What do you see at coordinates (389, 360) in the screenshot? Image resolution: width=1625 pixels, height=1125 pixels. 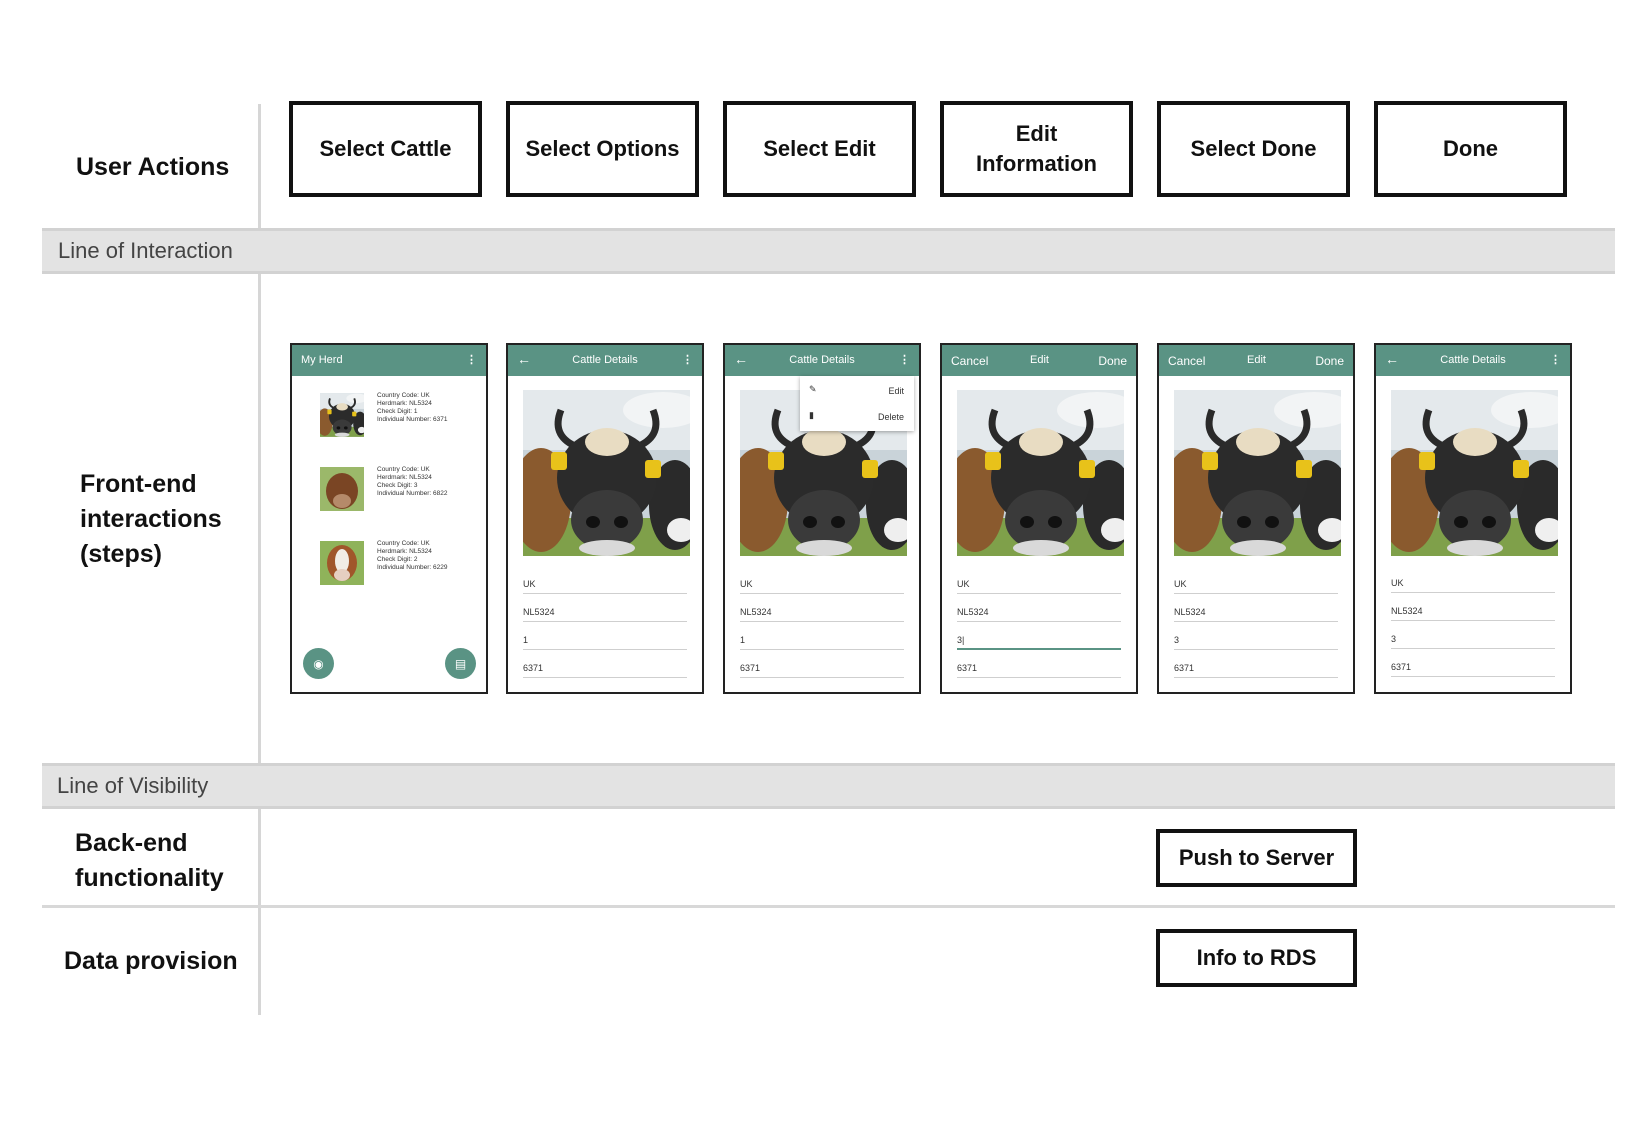 I see `appbar: My Herd ⋮` at bounding box center [389, 360].